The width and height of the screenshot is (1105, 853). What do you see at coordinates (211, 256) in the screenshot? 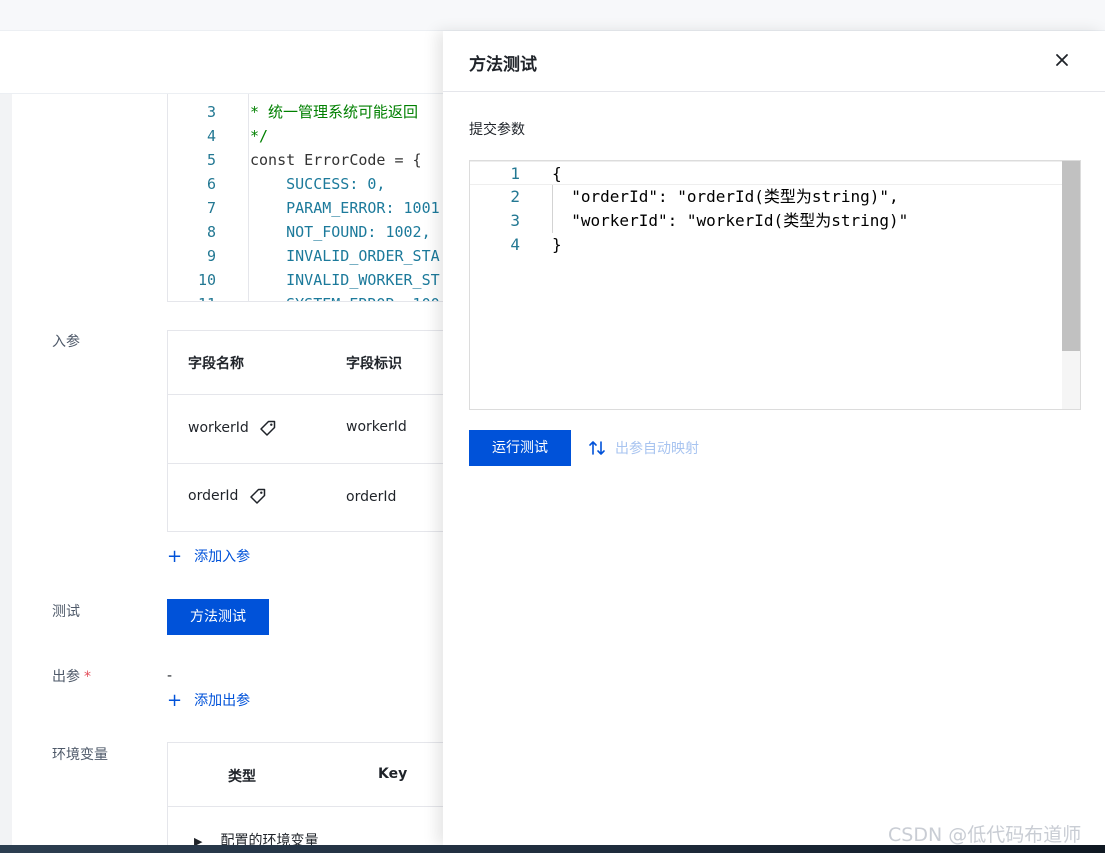
I see `line-number: 9` at bounding box center [211, 256].